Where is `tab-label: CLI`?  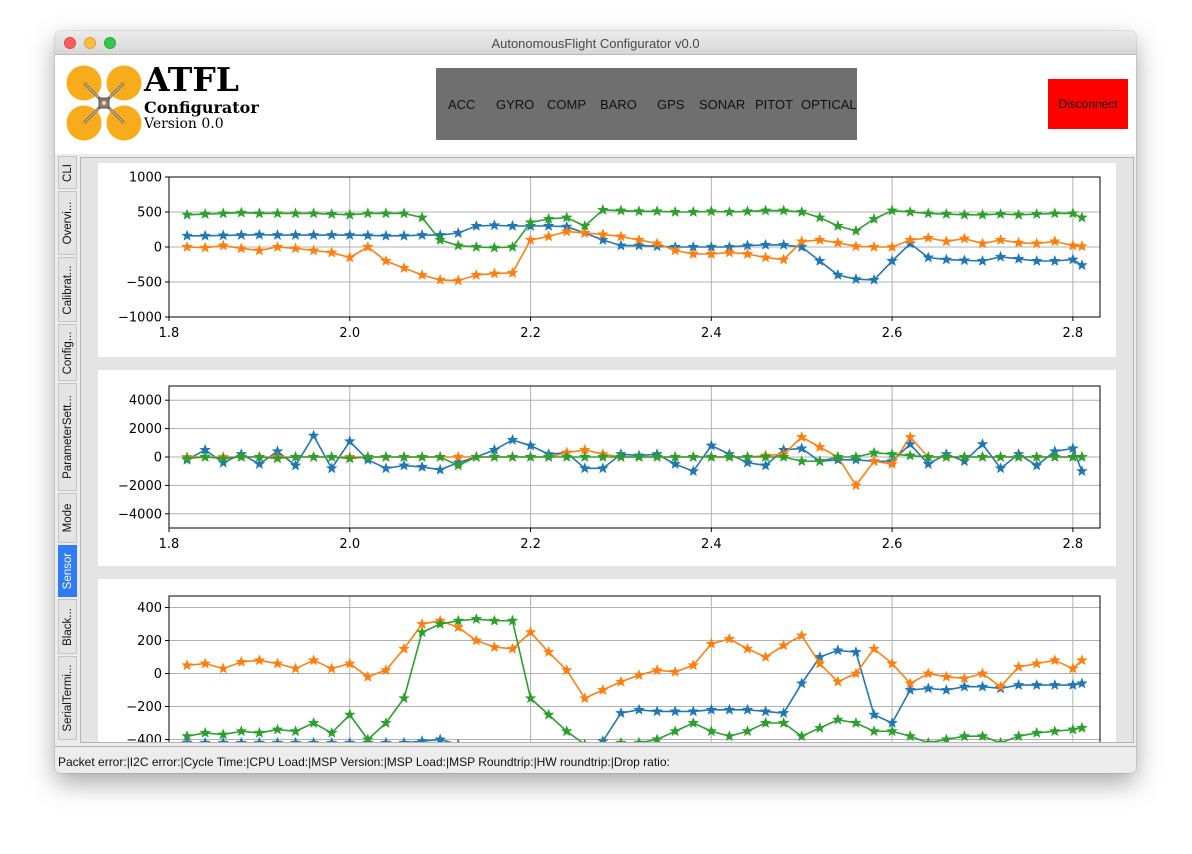
tab-label: CLI is located at coordinates (67, 172).